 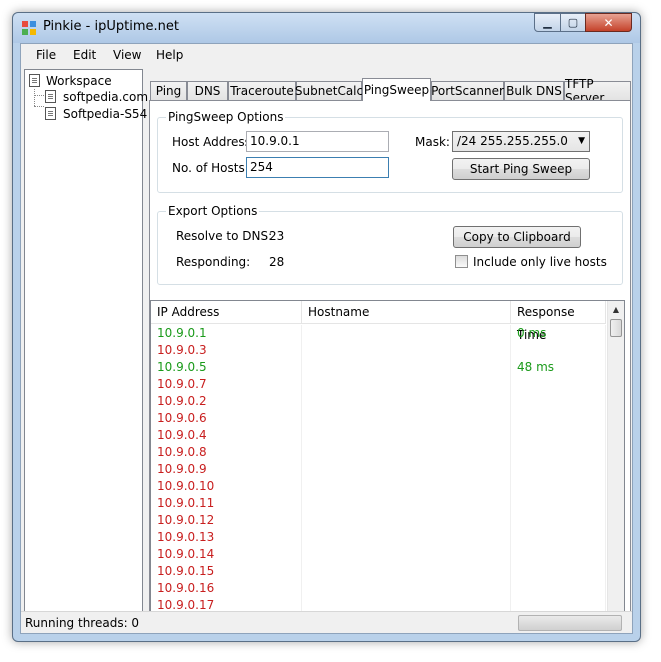 I want to click on progress-bar, so click(x=570, y=623).